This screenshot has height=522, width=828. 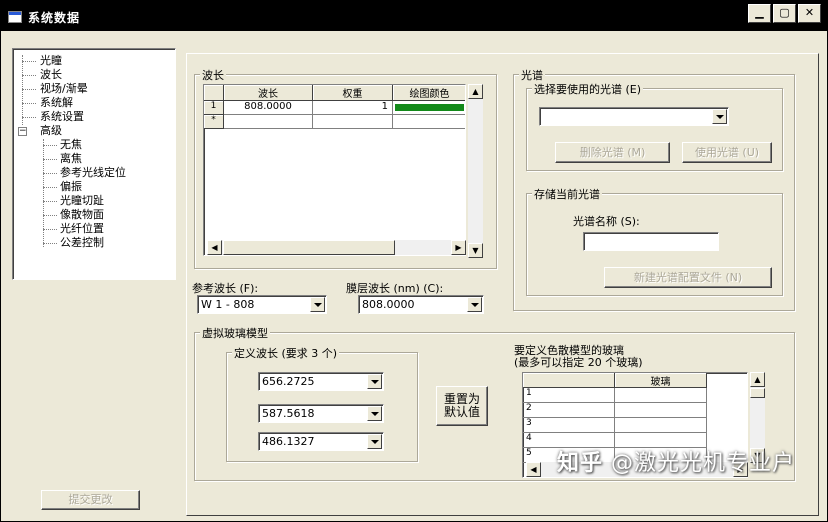 What do you see at coordinates (82, 214) in the screenshot?
I see `tree-item-astigmatic-object: 像散物面` at bounding box center [82, 214].